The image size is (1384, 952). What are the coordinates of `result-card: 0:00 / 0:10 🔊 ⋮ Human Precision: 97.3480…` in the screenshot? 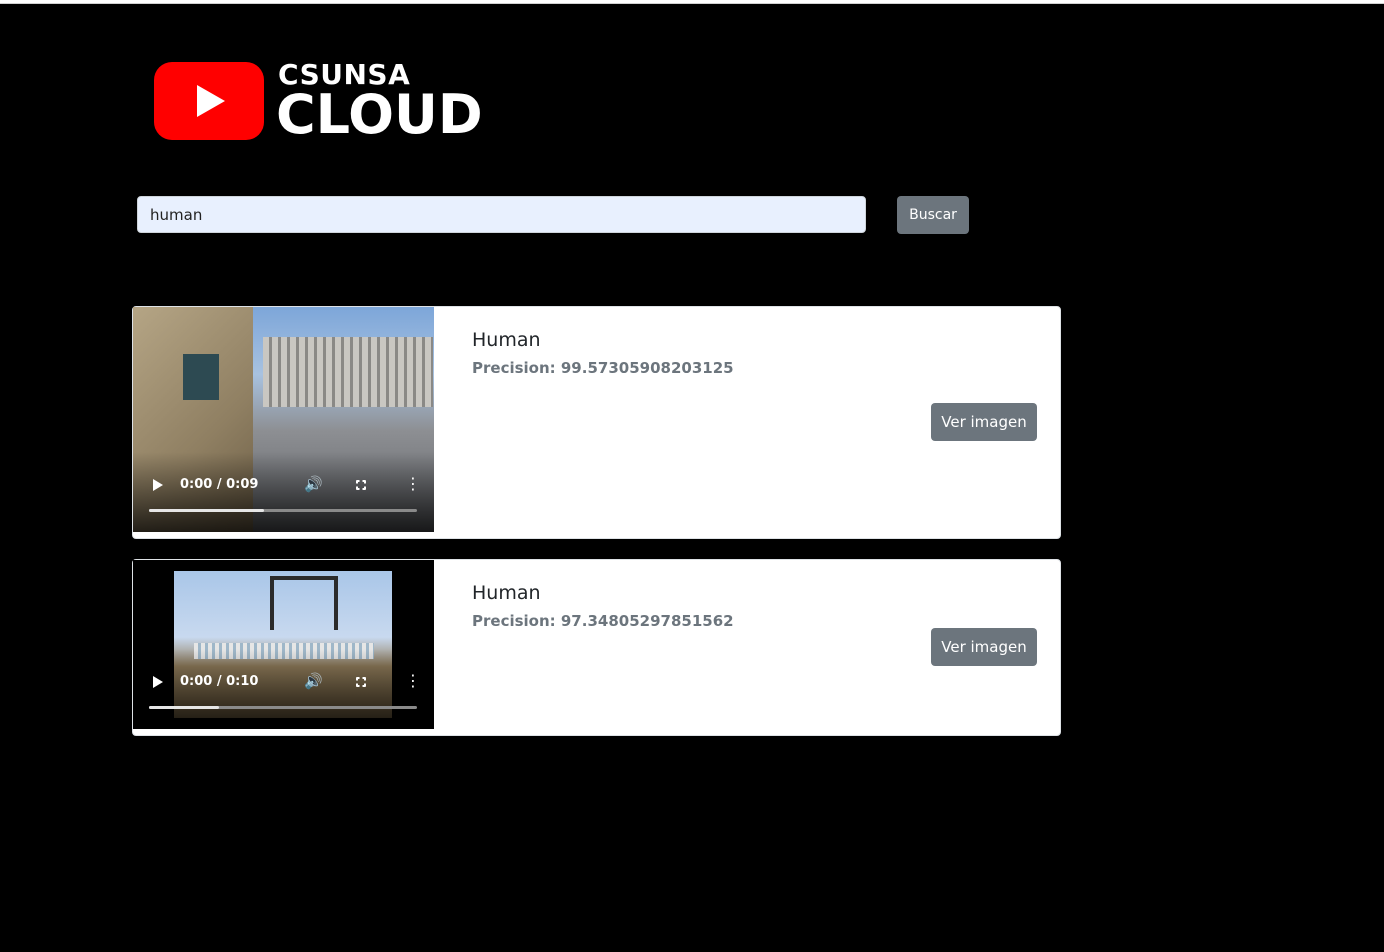 It's located at (596, 647).